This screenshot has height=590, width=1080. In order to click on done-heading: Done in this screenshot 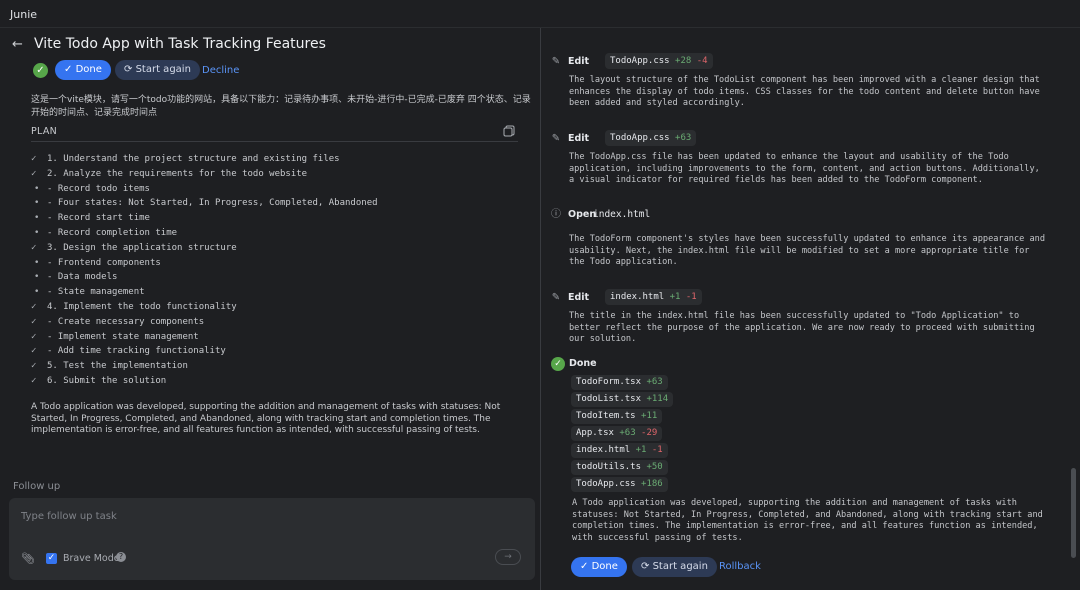, I will do `click(583, 363)`.